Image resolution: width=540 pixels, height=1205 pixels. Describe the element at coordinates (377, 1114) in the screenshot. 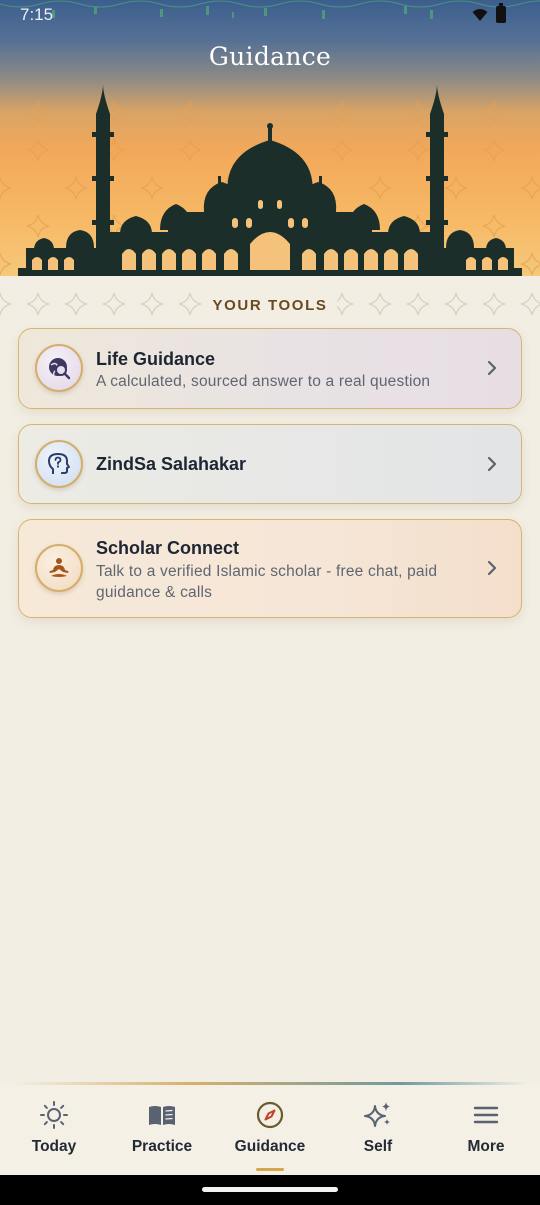

I see `sparkles-icon` at that location.